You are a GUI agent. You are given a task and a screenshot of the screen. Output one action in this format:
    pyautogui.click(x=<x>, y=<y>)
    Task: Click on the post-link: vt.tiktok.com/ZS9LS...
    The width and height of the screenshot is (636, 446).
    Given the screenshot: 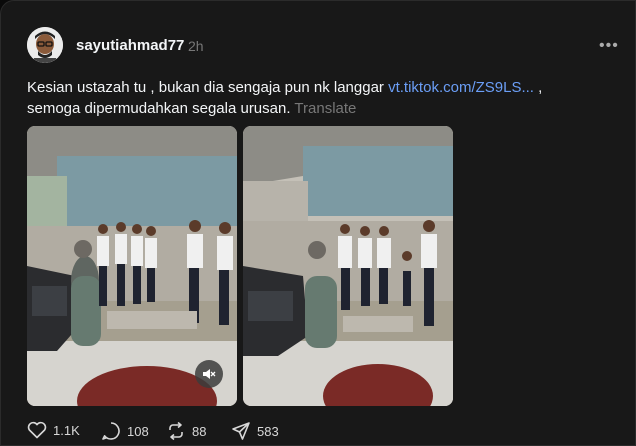 What is the action you would take?
    pyautogui.click(x=461, y=87)
    